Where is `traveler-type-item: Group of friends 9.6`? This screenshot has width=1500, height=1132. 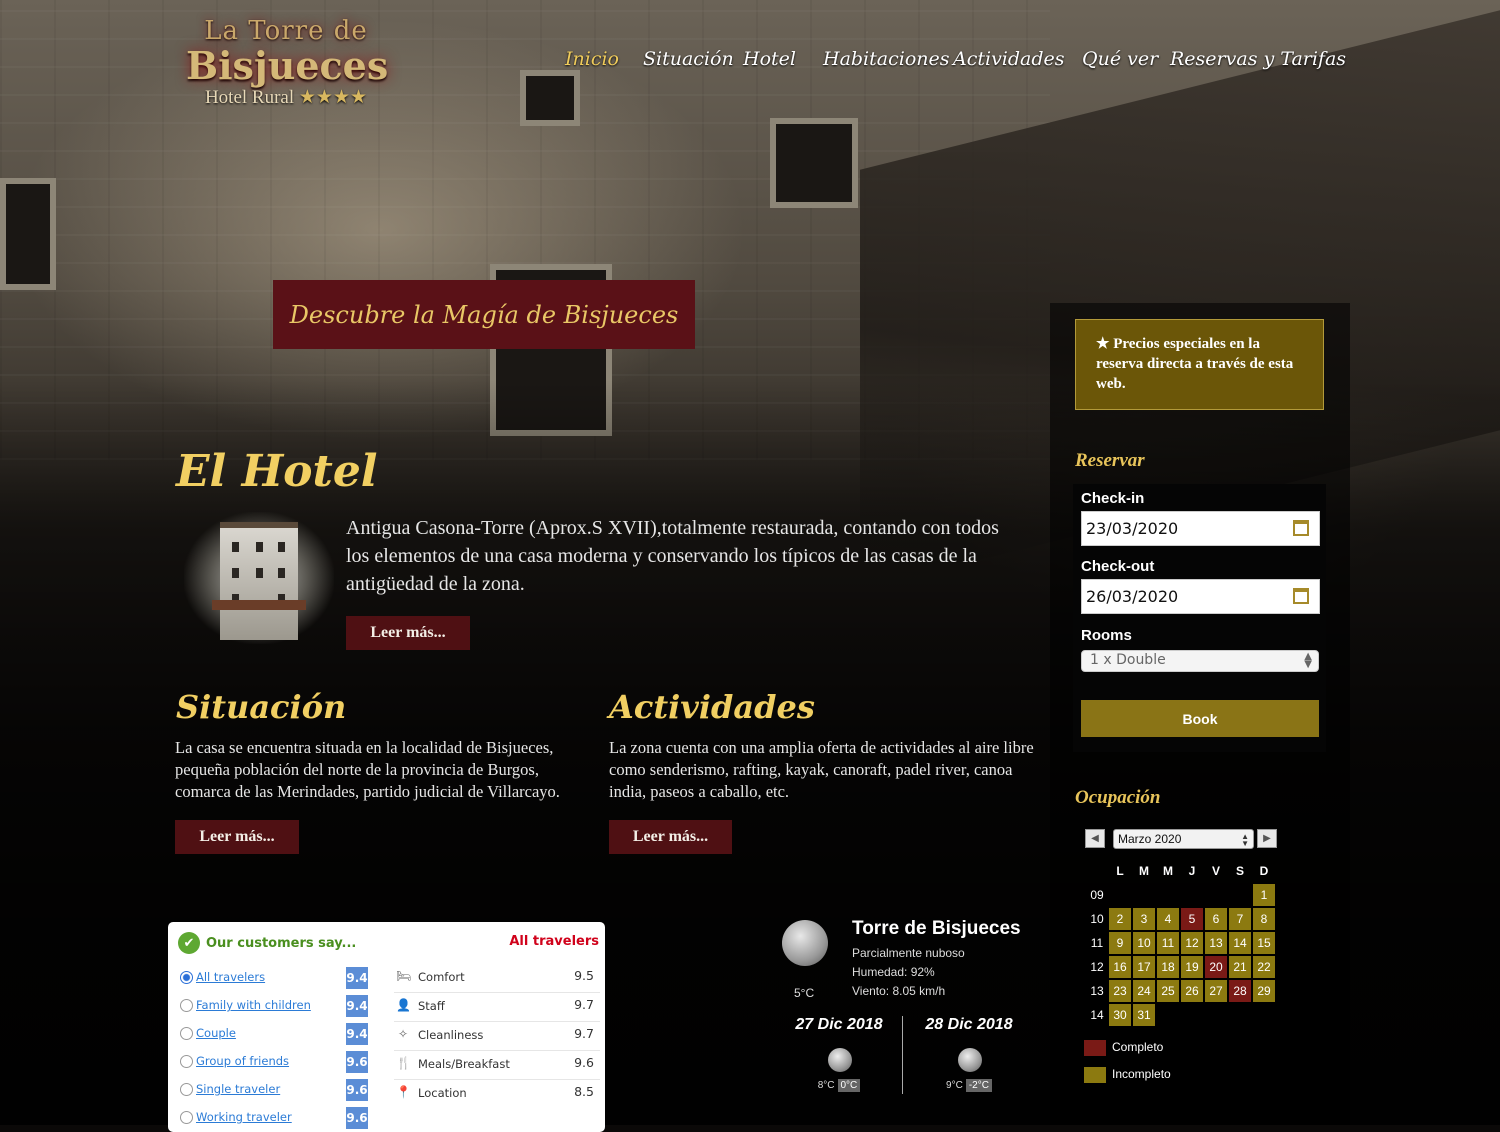 traveler-type-item: Group of friends 9.6 is located at coordinates (278, 1064).